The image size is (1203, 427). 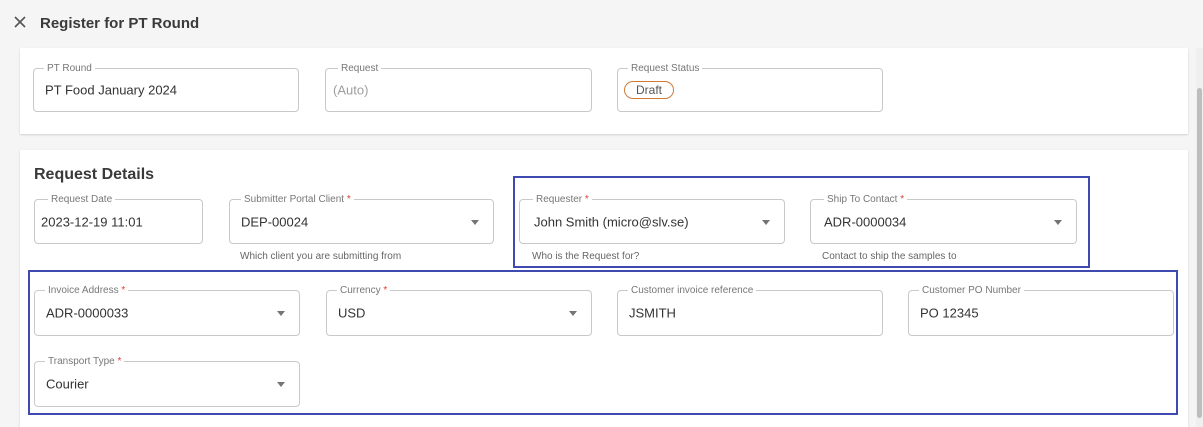 What do you see at coordinates (111, 90) in the screenshot?
I see `pt-round-value: PT Food January 2024` at bounding box center [111, 90].